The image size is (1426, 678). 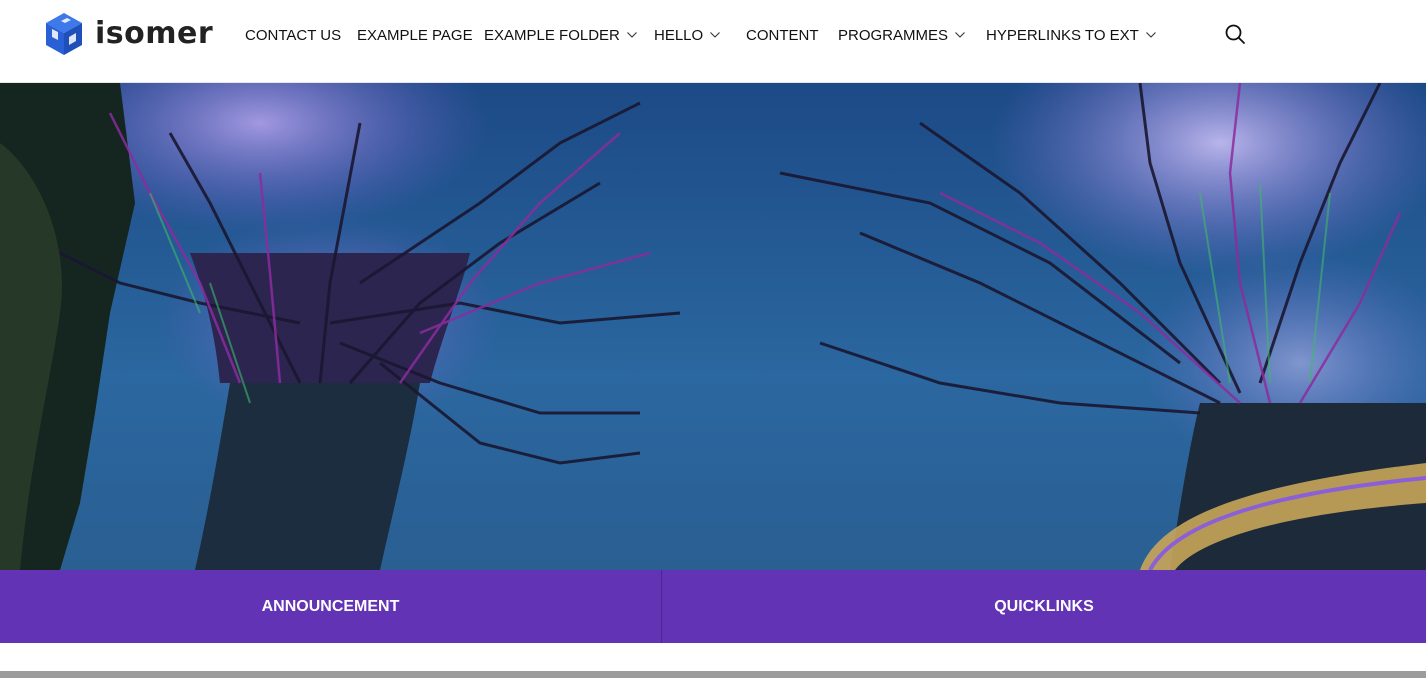 What do you see at coordinates (552, 35) in the screenshot?
I see `nav-label: EXAMPLE FOLDER` at bounding box center [552, 35].